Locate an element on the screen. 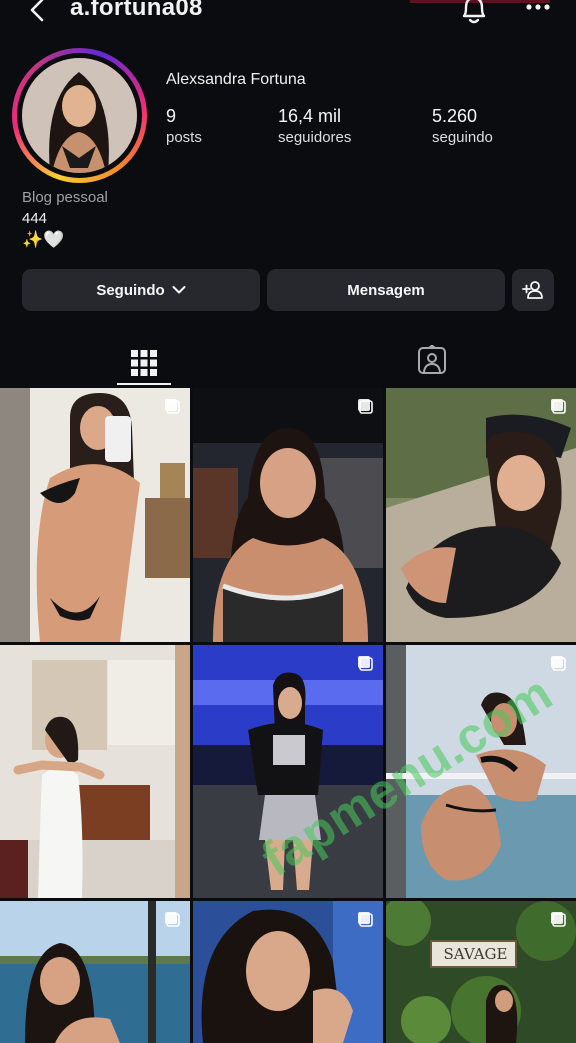 This screenshot has width=576, height=1043. active-tab-indicator is located at coordinates (144, 384).